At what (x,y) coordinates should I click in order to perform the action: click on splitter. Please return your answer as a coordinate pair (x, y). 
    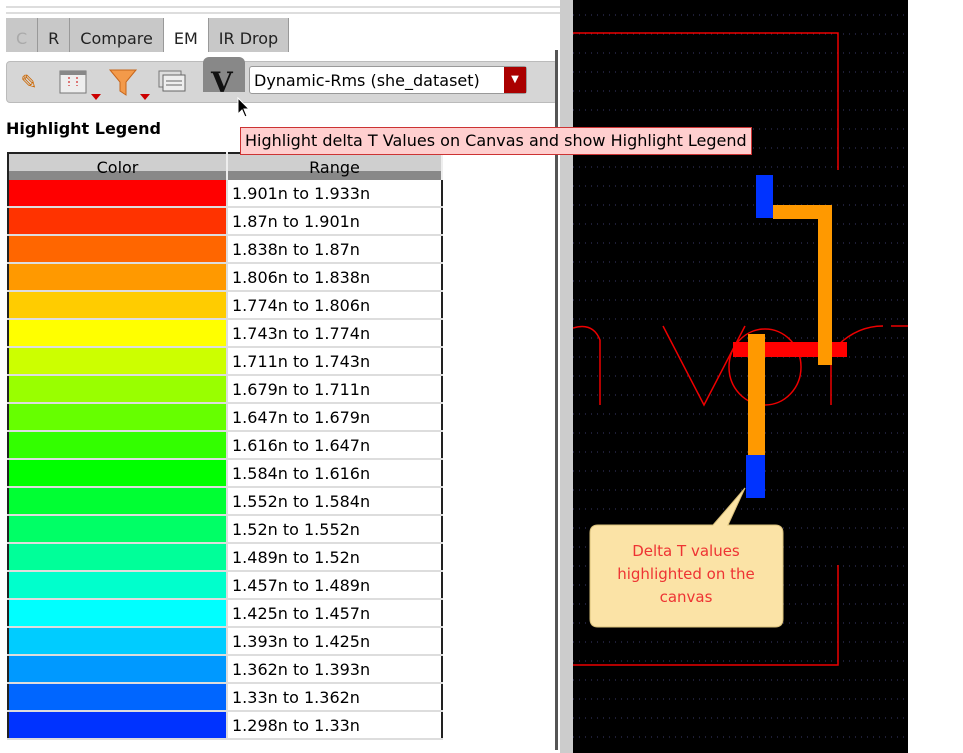
    Looking at the image, I should click on (566, 376).